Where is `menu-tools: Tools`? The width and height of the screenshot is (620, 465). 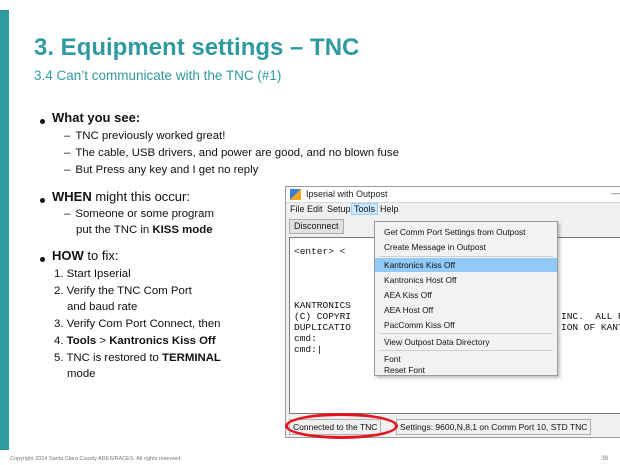 menu-tools: Tools is located at coordinates (365, 209).